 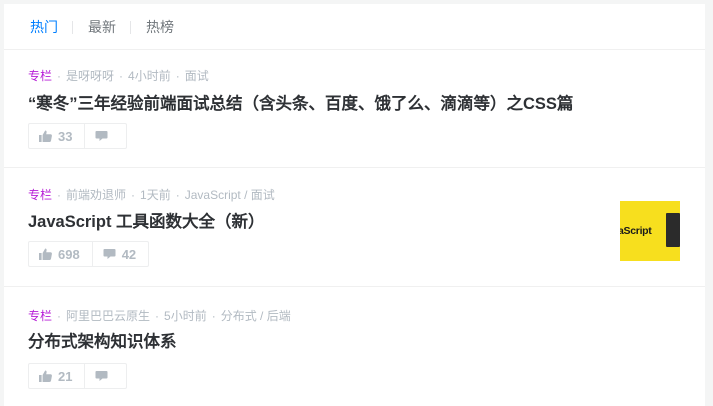 I want to click on entry-actions: 698 42, so click(x=89, y=254).